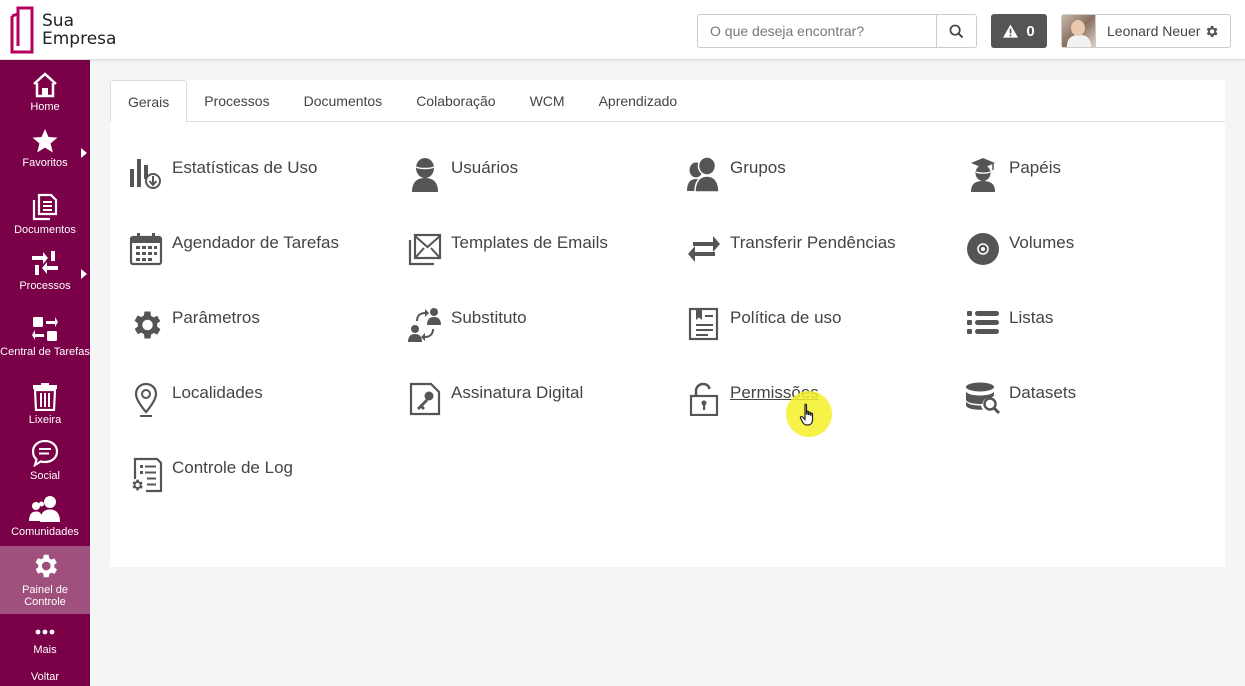  I want to click on item-listas: Listas, so click(1009, 327).